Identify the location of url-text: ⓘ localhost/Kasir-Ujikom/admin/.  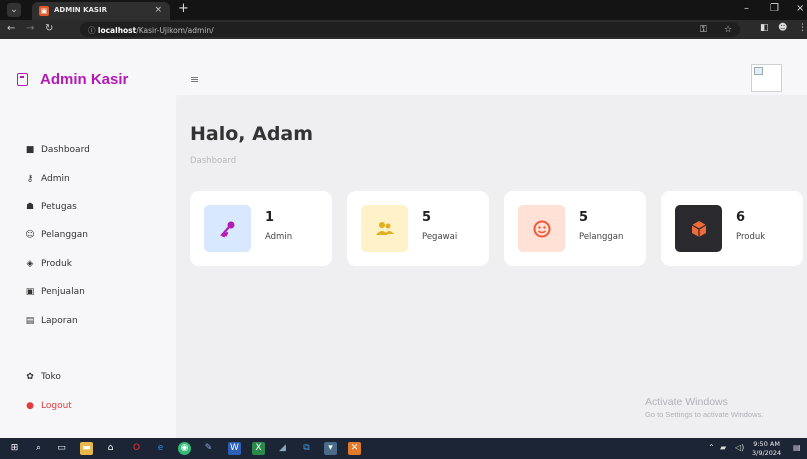
(151, 30).